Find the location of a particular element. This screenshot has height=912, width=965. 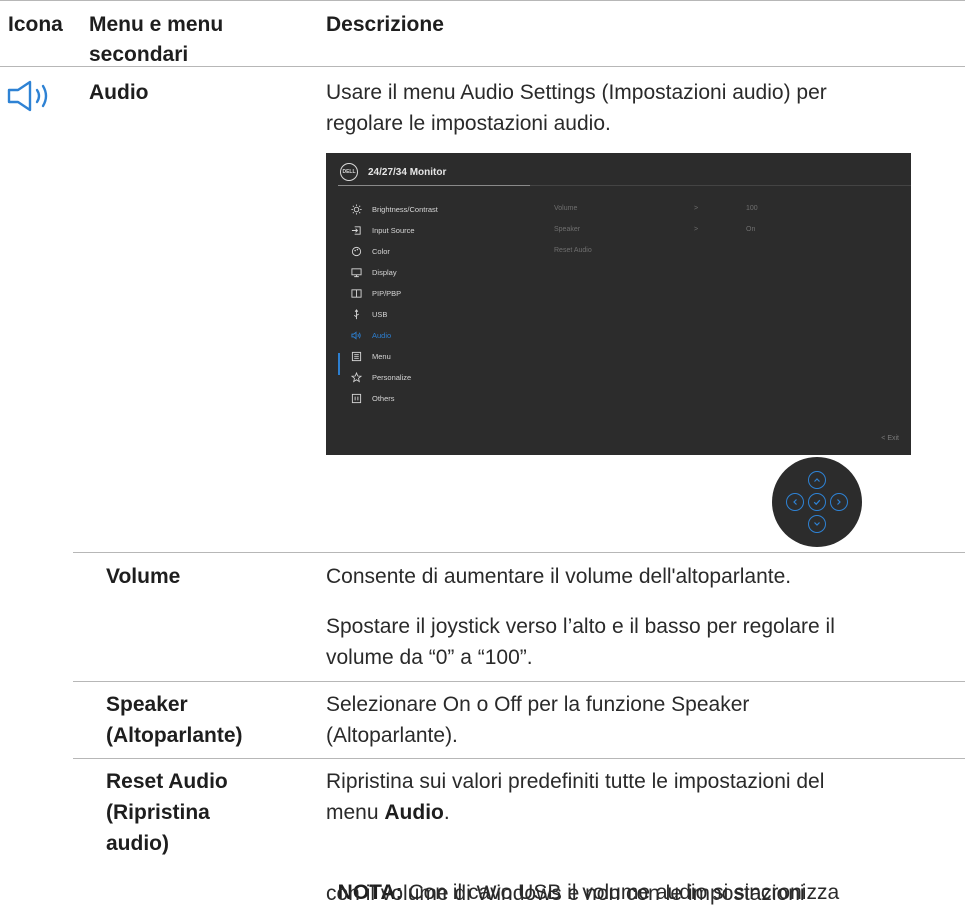

row-rule-reset is located at coordinates (519, 758).